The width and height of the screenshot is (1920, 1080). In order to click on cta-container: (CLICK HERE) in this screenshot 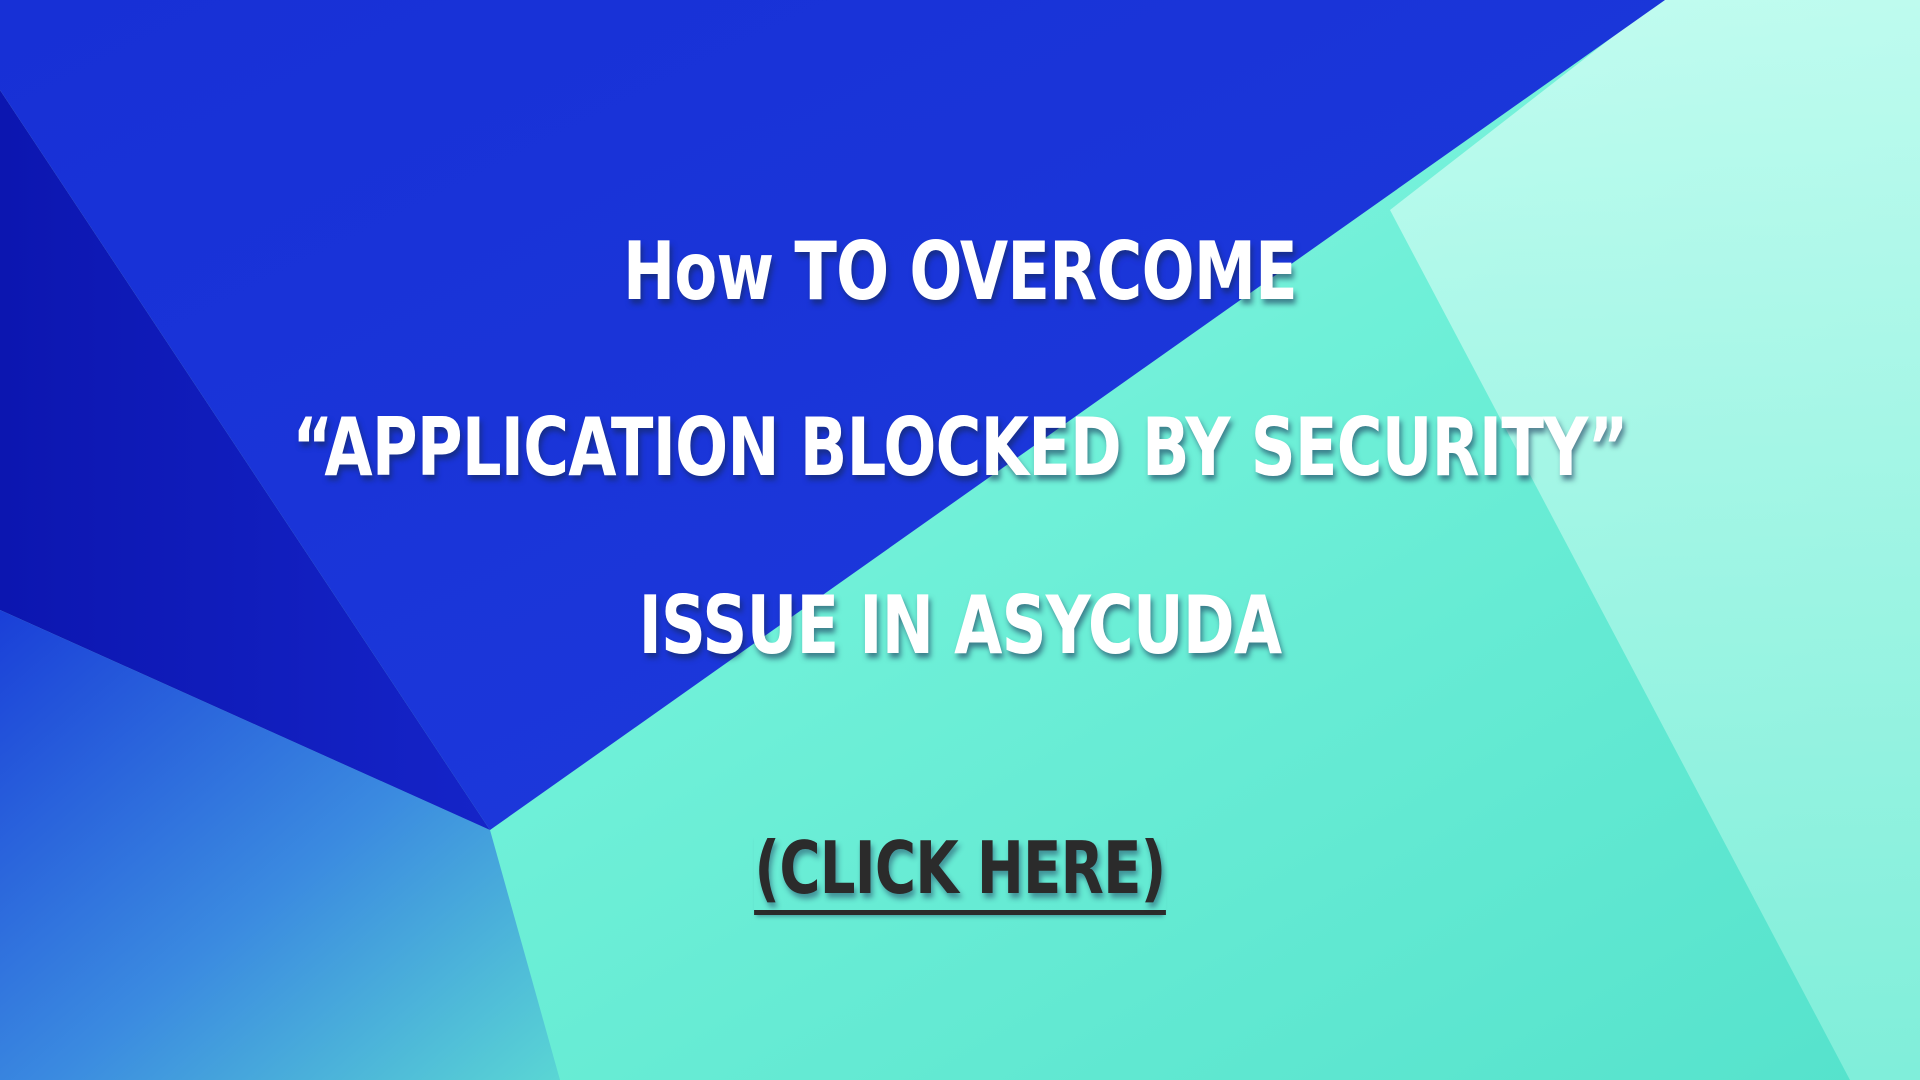, I will do `click(960, 873)`.